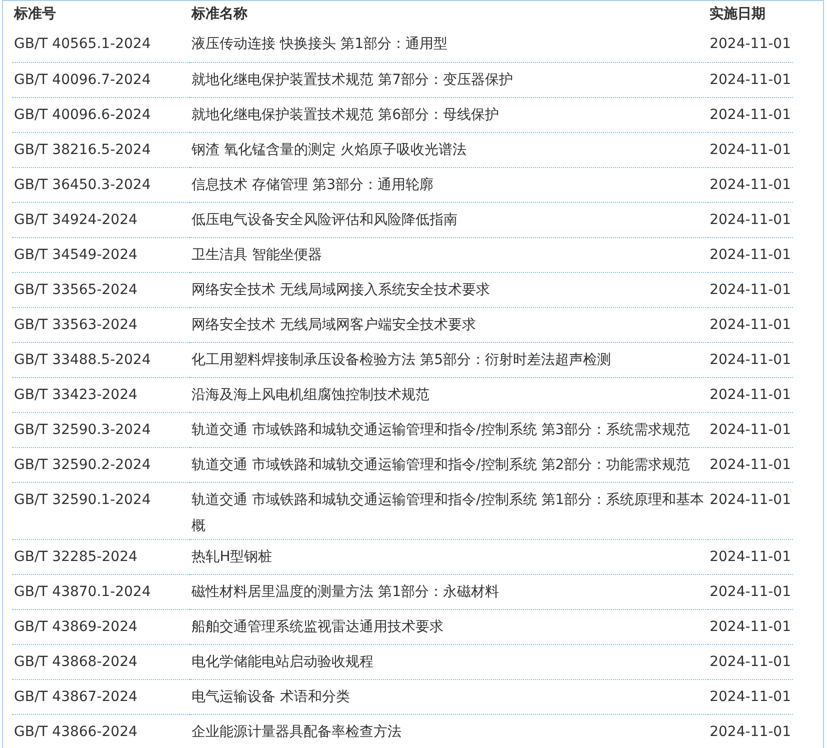 This screenshot has width=827, height=748. Describe the element at coordinates (449, 44) in the screenshot. I see `standard-name-link: 液压传动连接 快换接头 第1部分：通用型` at that location.